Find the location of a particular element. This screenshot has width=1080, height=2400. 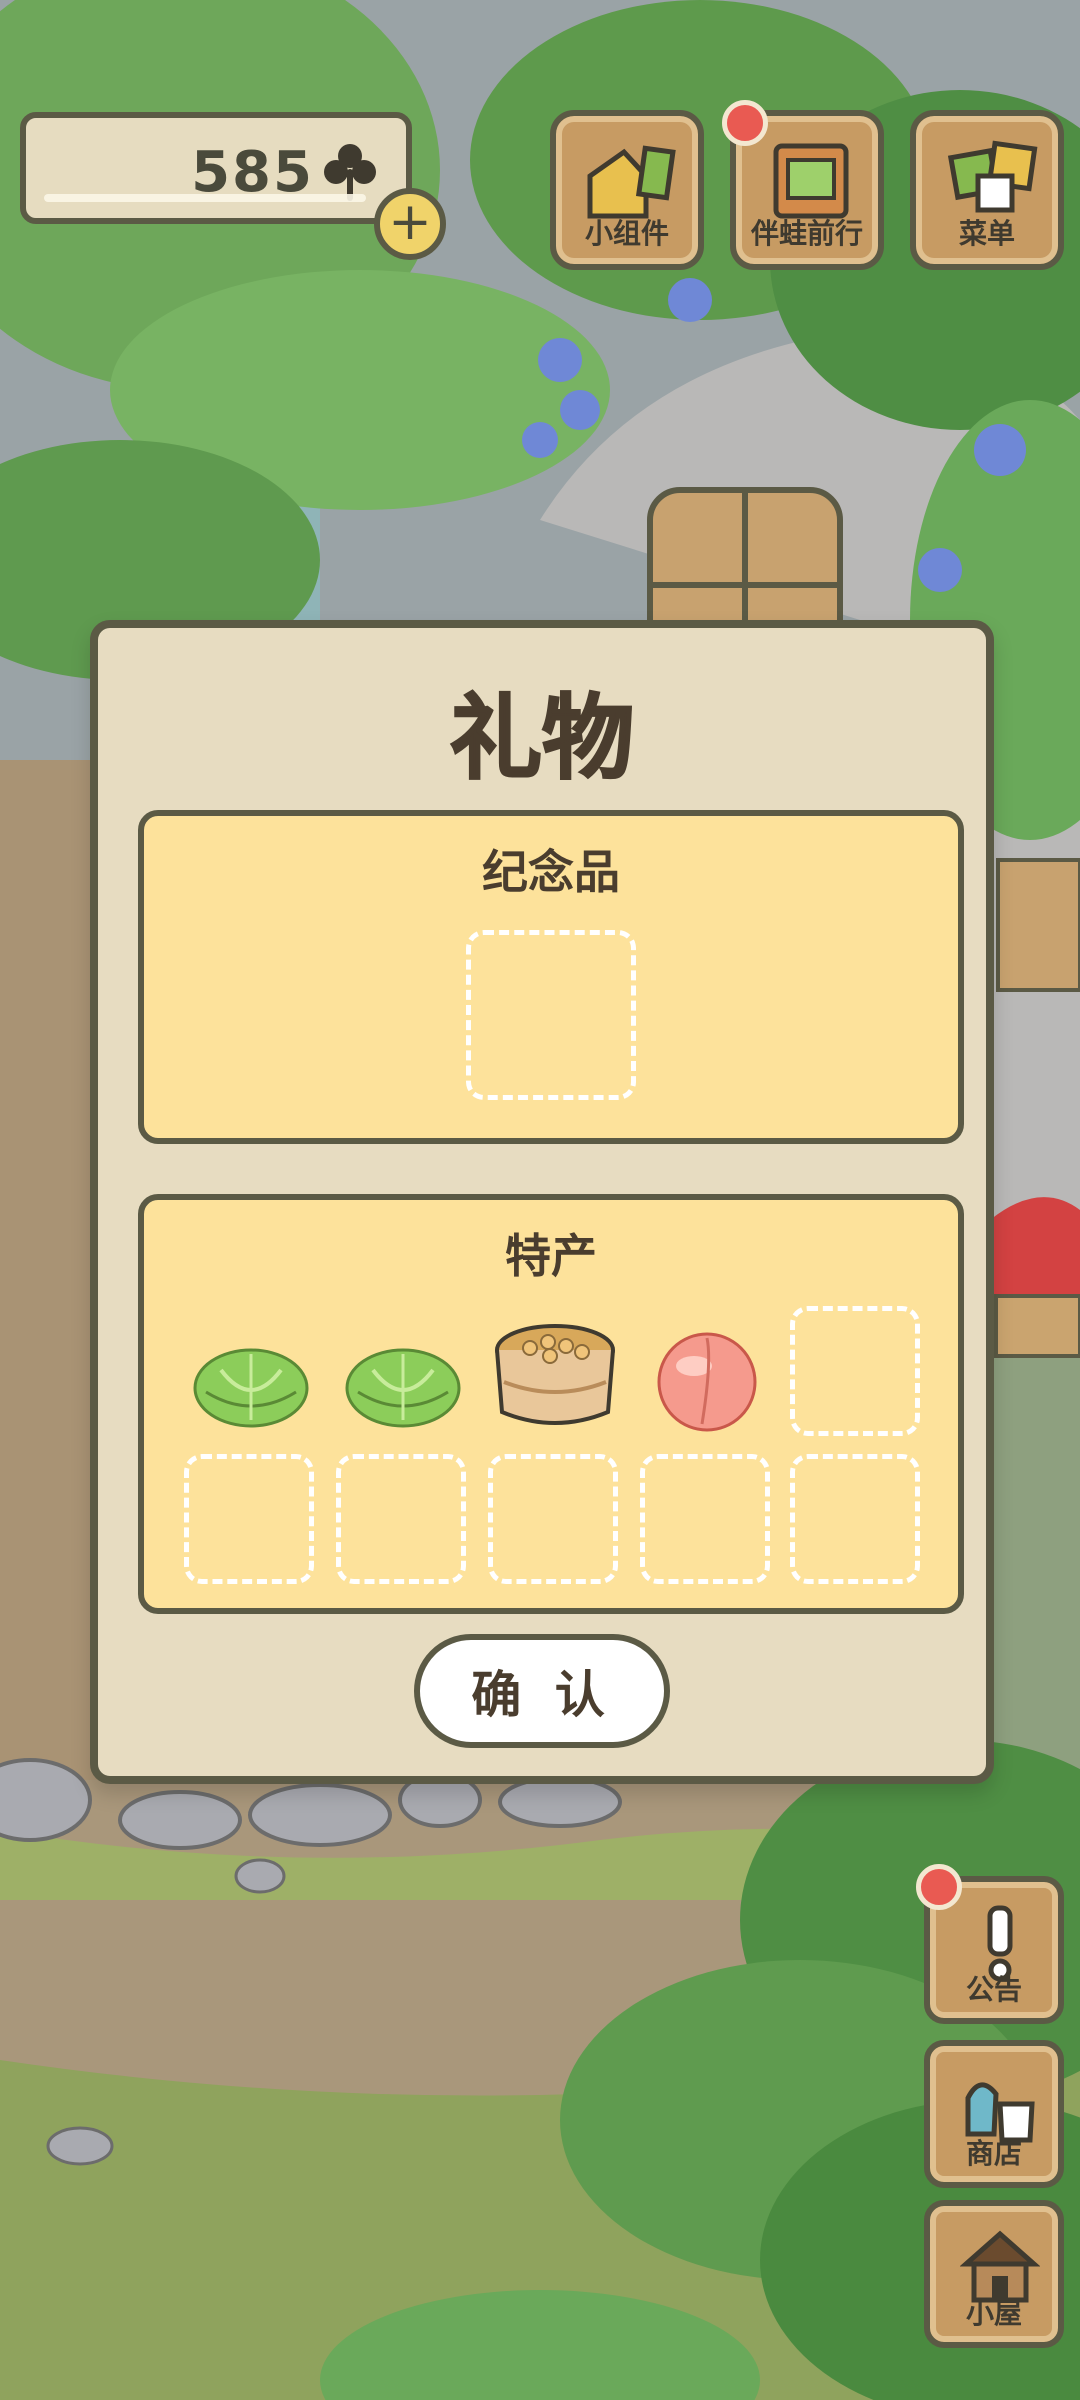

widget-icon is located at coordinates (631, 182).